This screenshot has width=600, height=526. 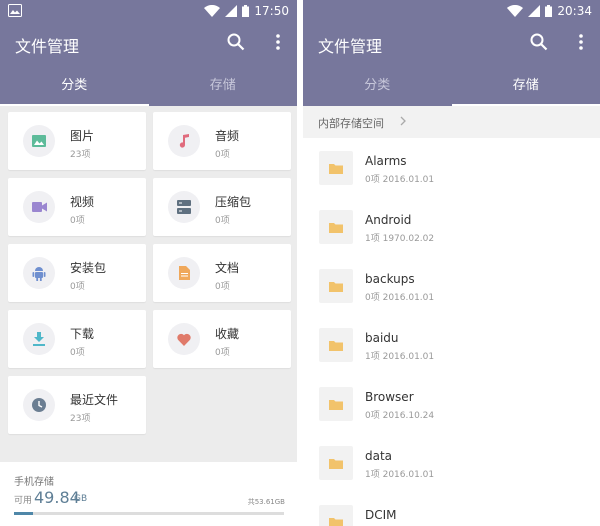 What do you see at coordinates (81, 499) in the screenshot?
I see `storage-available-unit: GB` at bounding box center [81, 499].